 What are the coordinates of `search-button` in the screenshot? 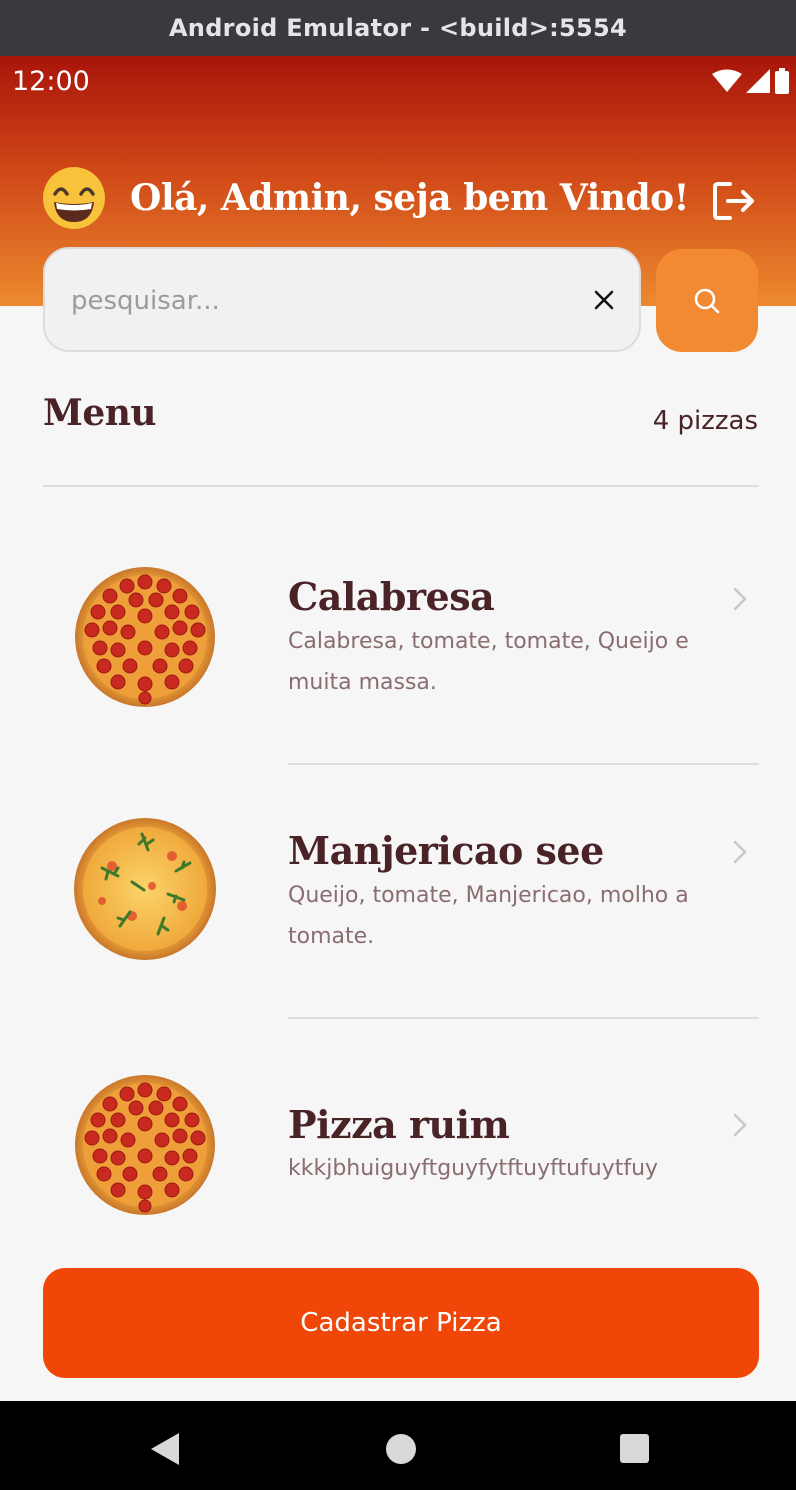 It's located at (707, 300).